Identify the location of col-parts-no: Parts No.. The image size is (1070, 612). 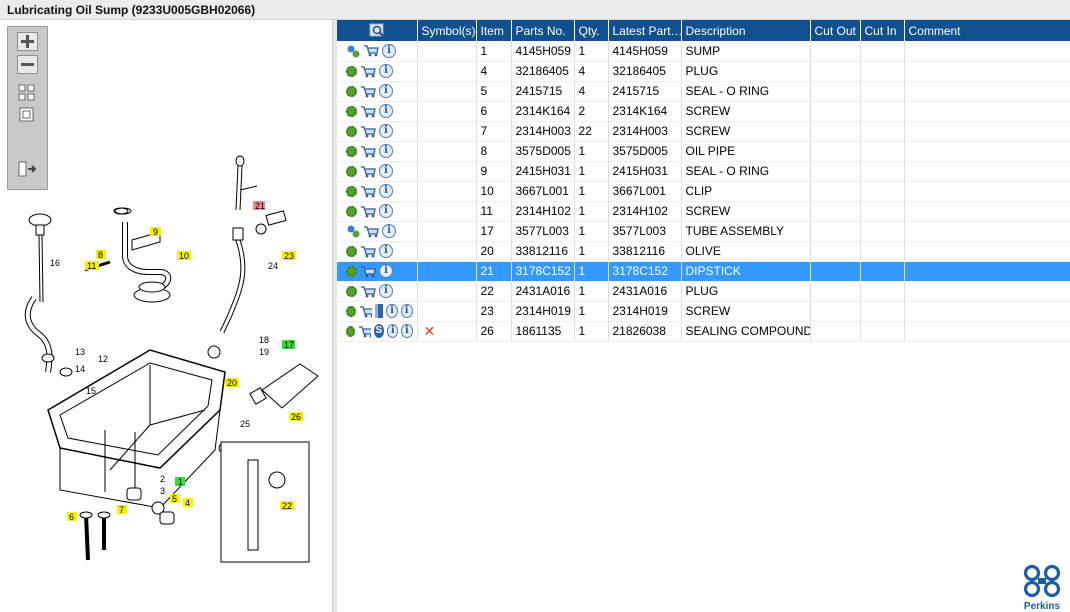
(543, 30).